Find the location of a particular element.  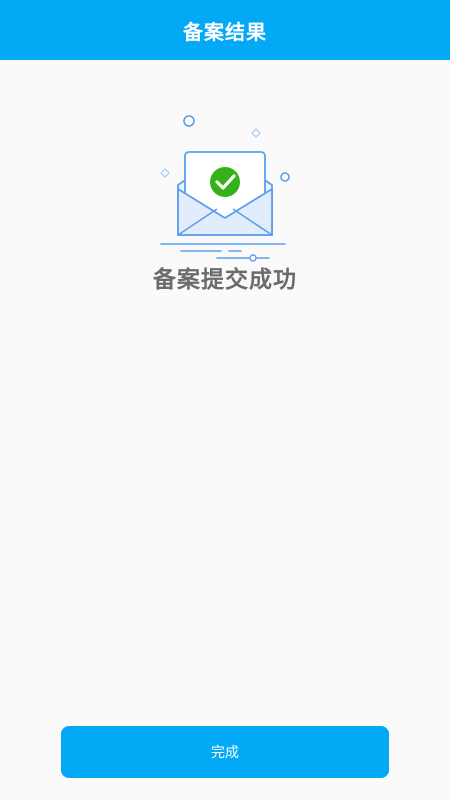

done-button: 完成 is located at coordinates (225, 752).